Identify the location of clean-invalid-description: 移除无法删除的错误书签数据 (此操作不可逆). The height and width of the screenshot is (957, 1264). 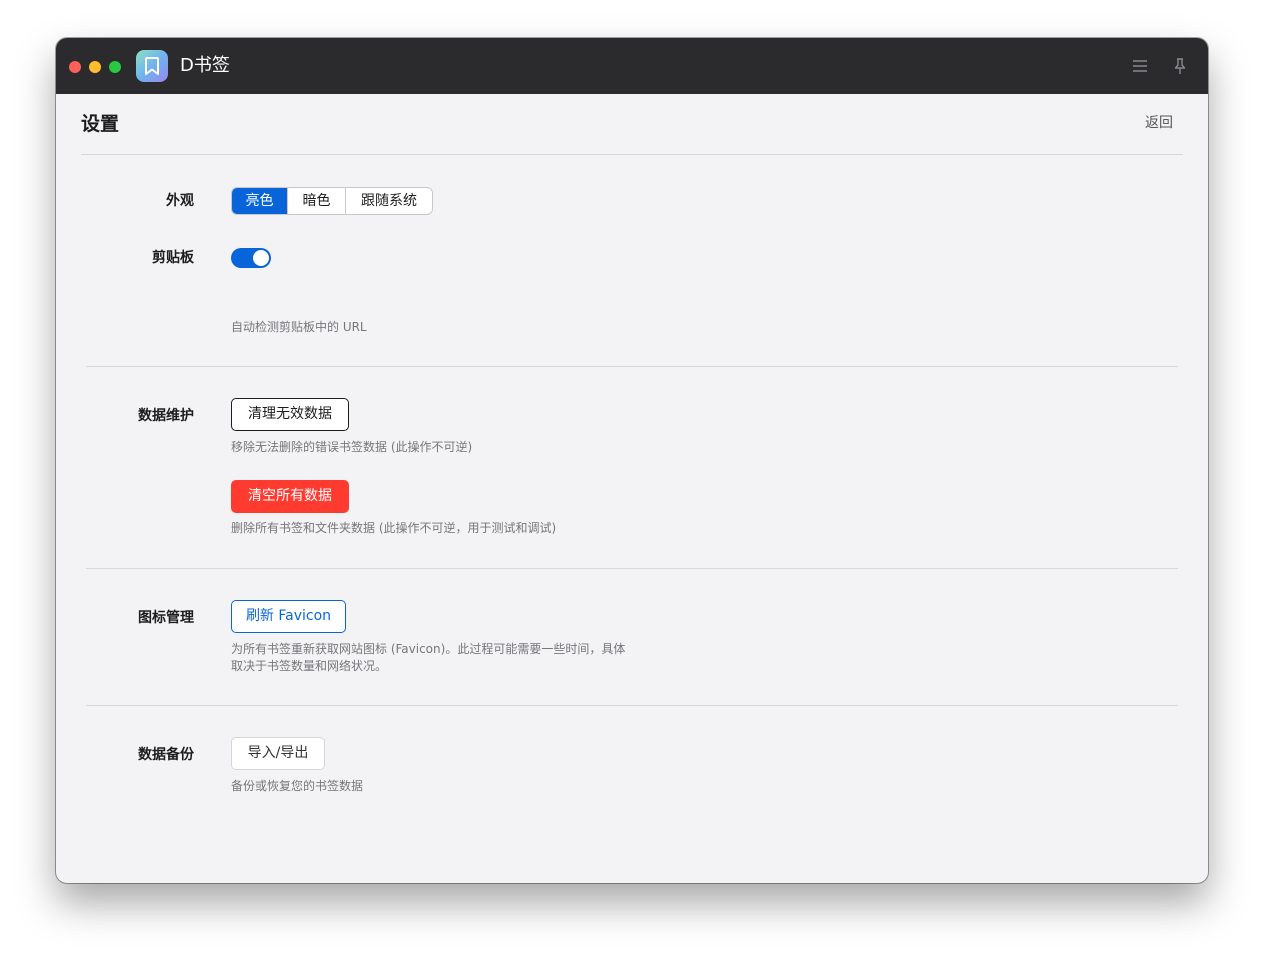
(352, 447).